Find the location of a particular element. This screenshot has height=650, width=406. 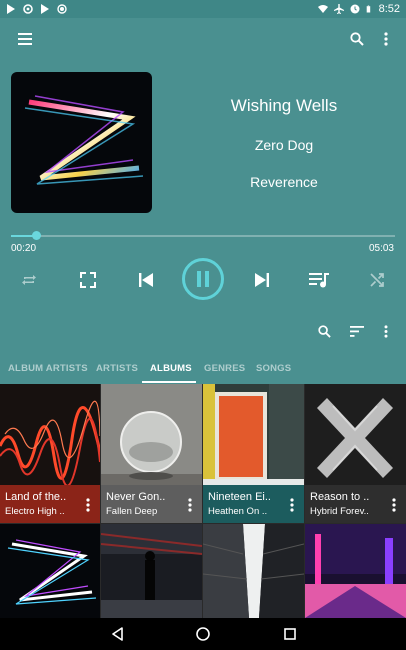

track-title: Wishing Wells is located at coordinates (284, 105).